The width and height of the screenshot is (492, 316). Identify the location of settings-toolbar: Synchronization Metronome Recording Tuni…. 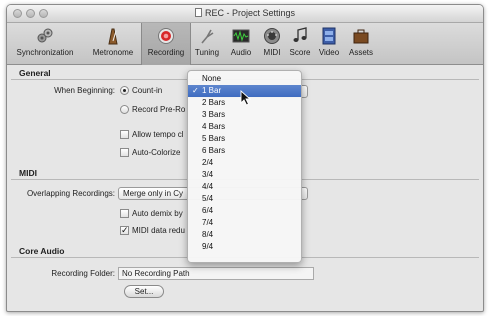
(245, 44).